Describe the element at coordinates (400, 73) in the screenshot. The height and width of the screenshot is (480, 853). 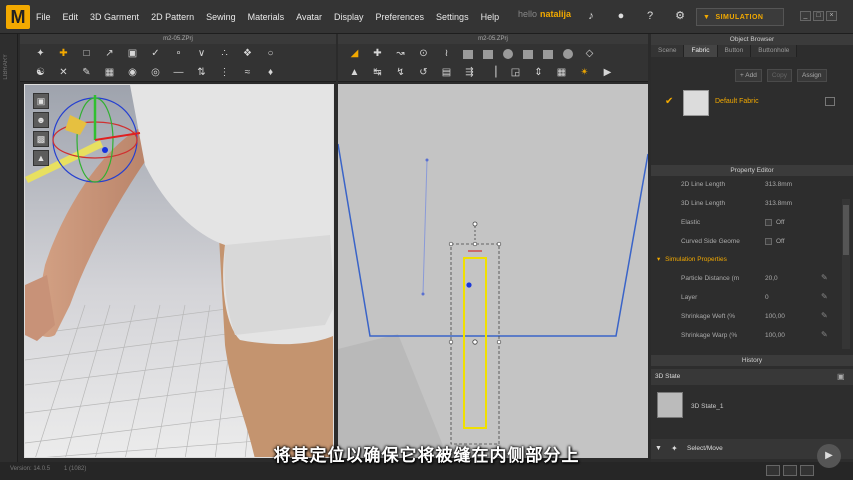
I see `free-sewing-icon: ↯` at that location.